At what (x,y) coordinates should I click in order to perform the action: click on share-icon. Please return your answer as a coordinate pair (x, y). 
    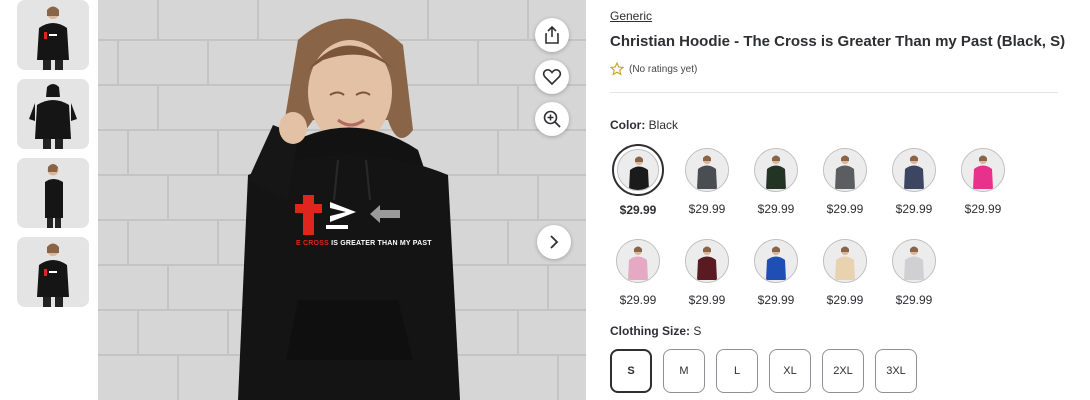
    Looking at the image, I should click on (552, 34).